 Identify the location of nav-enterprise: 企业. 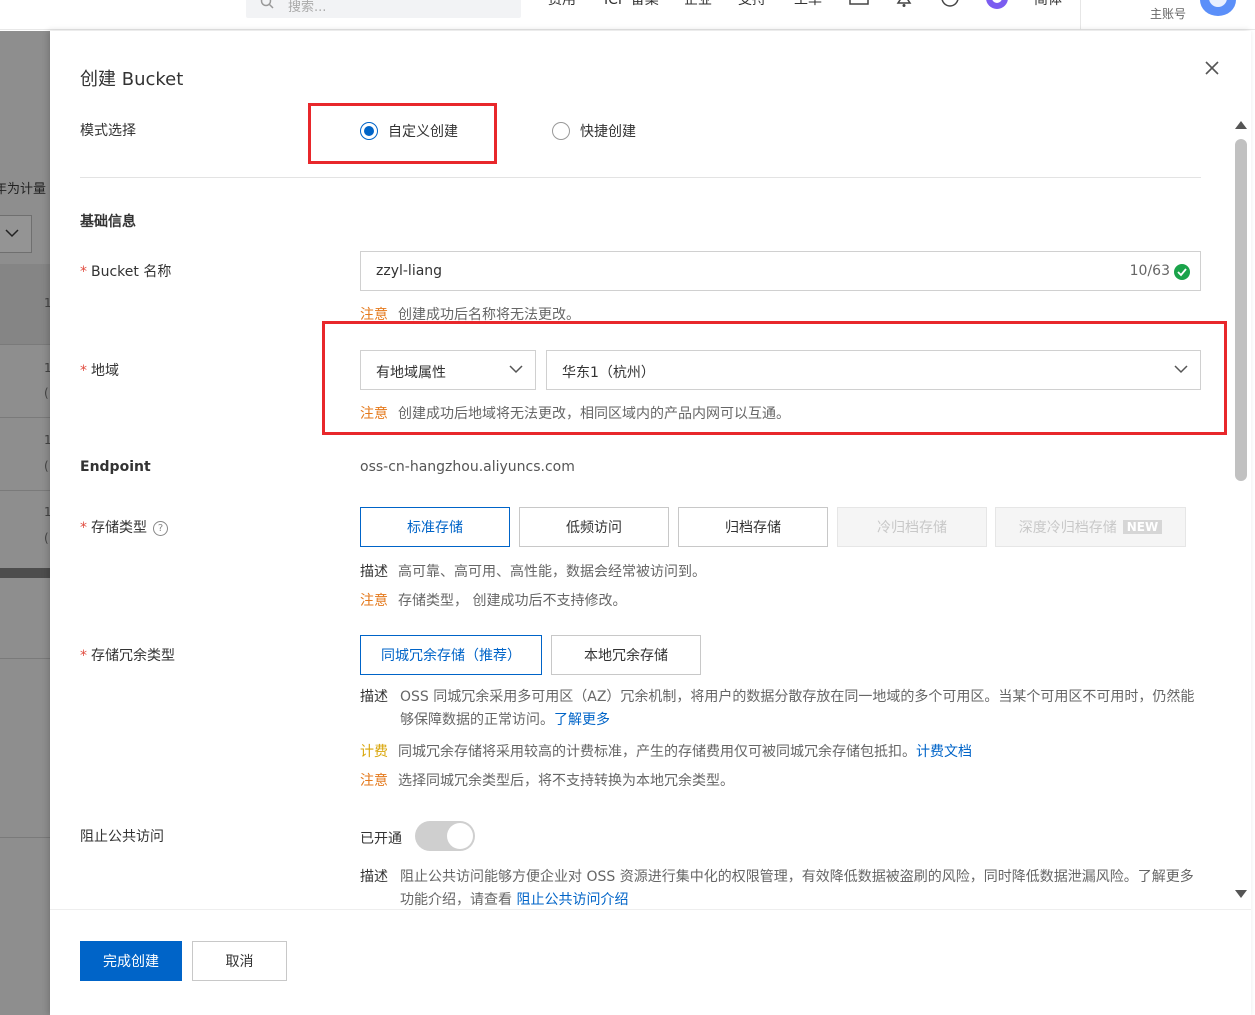
(698, 4).